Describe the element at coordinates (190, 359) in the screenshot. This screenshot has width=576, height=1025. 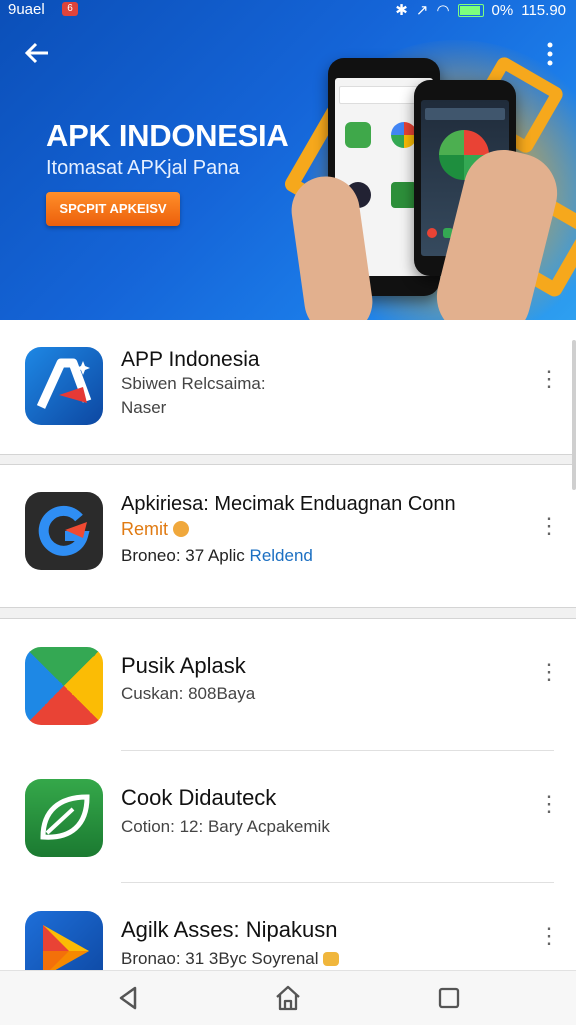
I see `app-title: APP Indonesia` at that location.